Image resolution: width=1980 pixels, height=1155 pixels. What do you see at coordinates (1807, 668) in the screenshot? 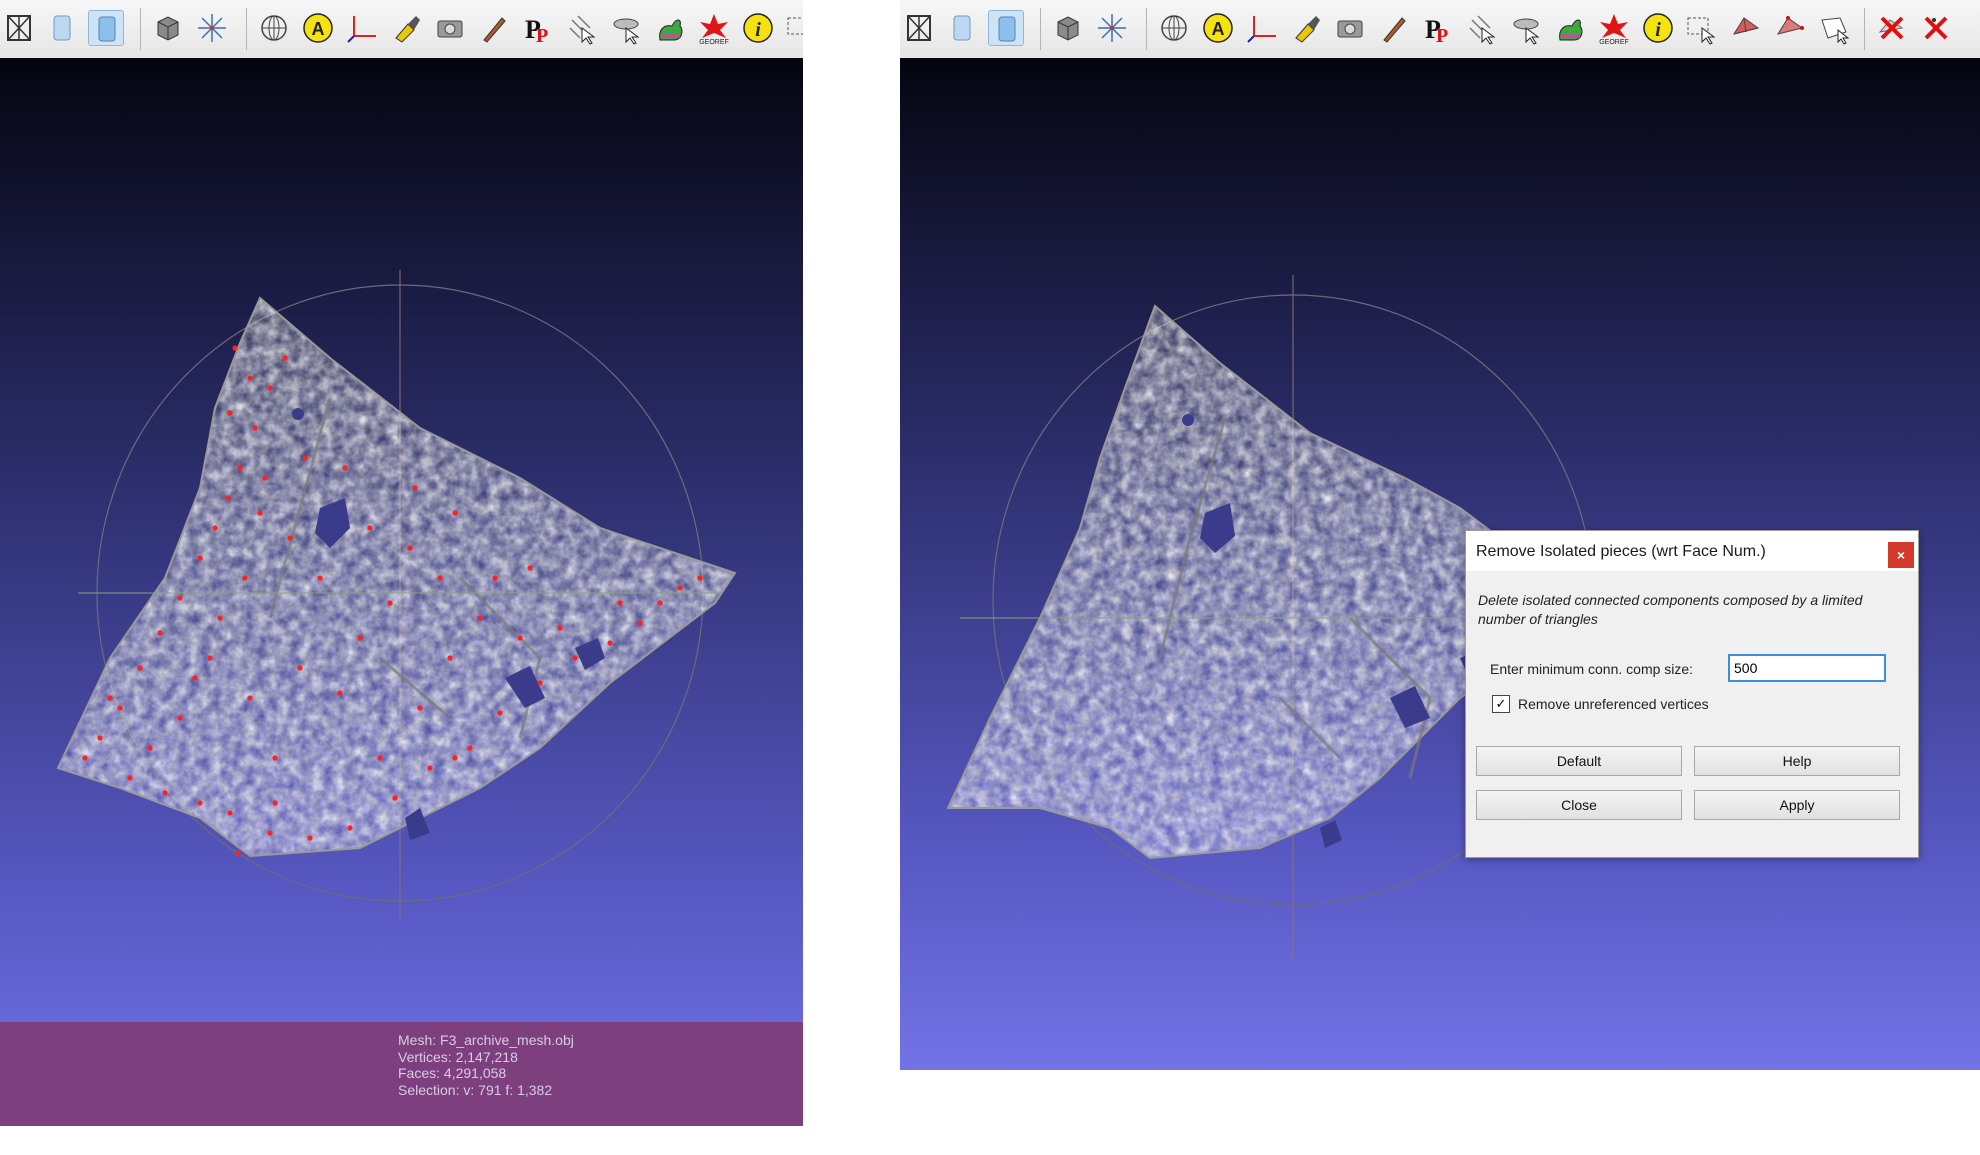
I see `min-size-input` at bounding box center [1807, 668].